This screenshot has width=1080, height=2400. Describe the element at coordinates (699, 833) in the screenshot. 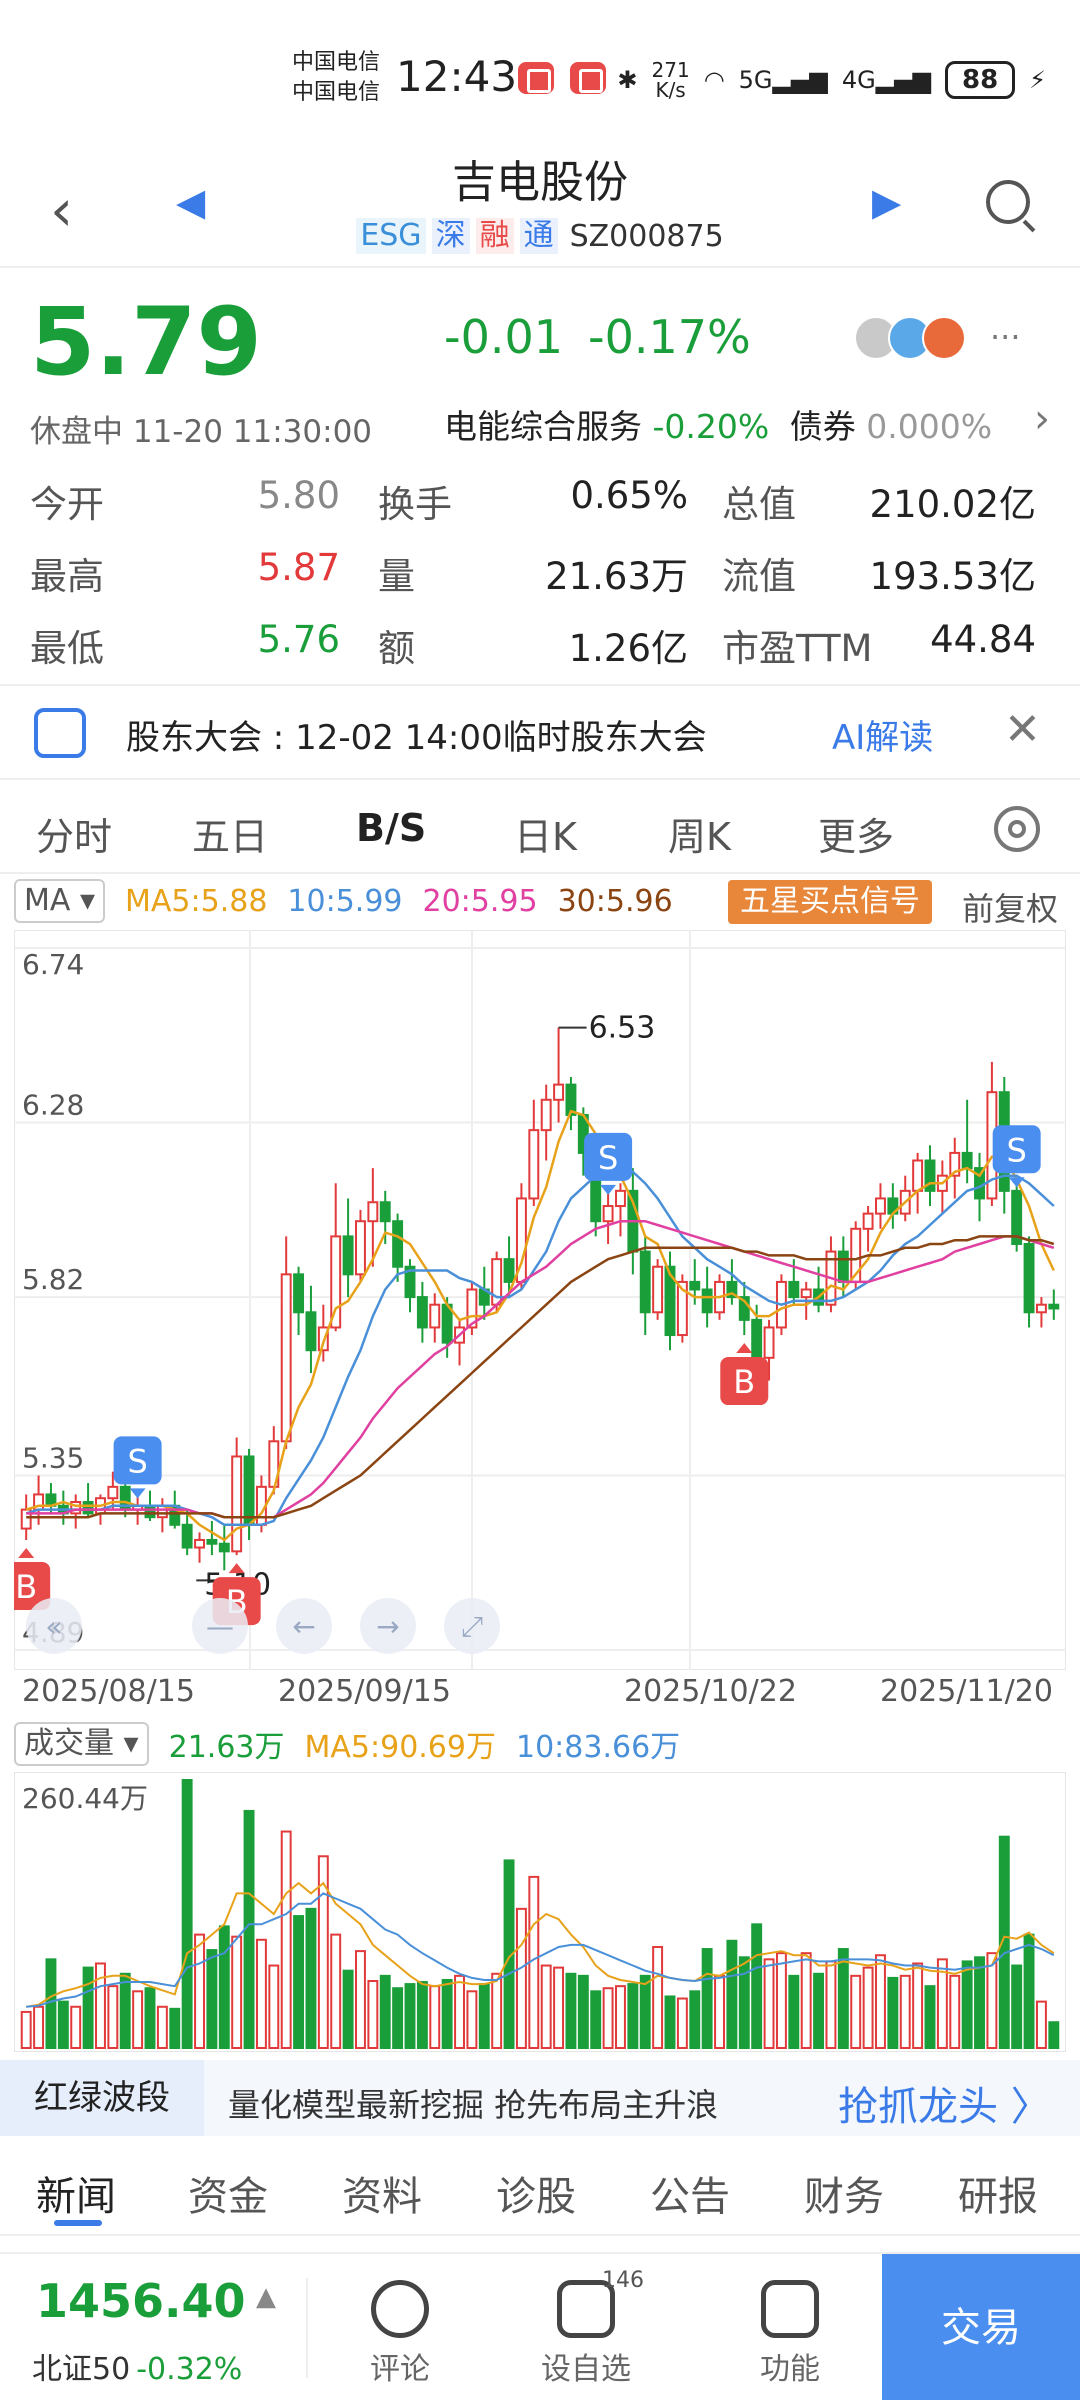

I see `tab-weekly-k: 周K` at that location.